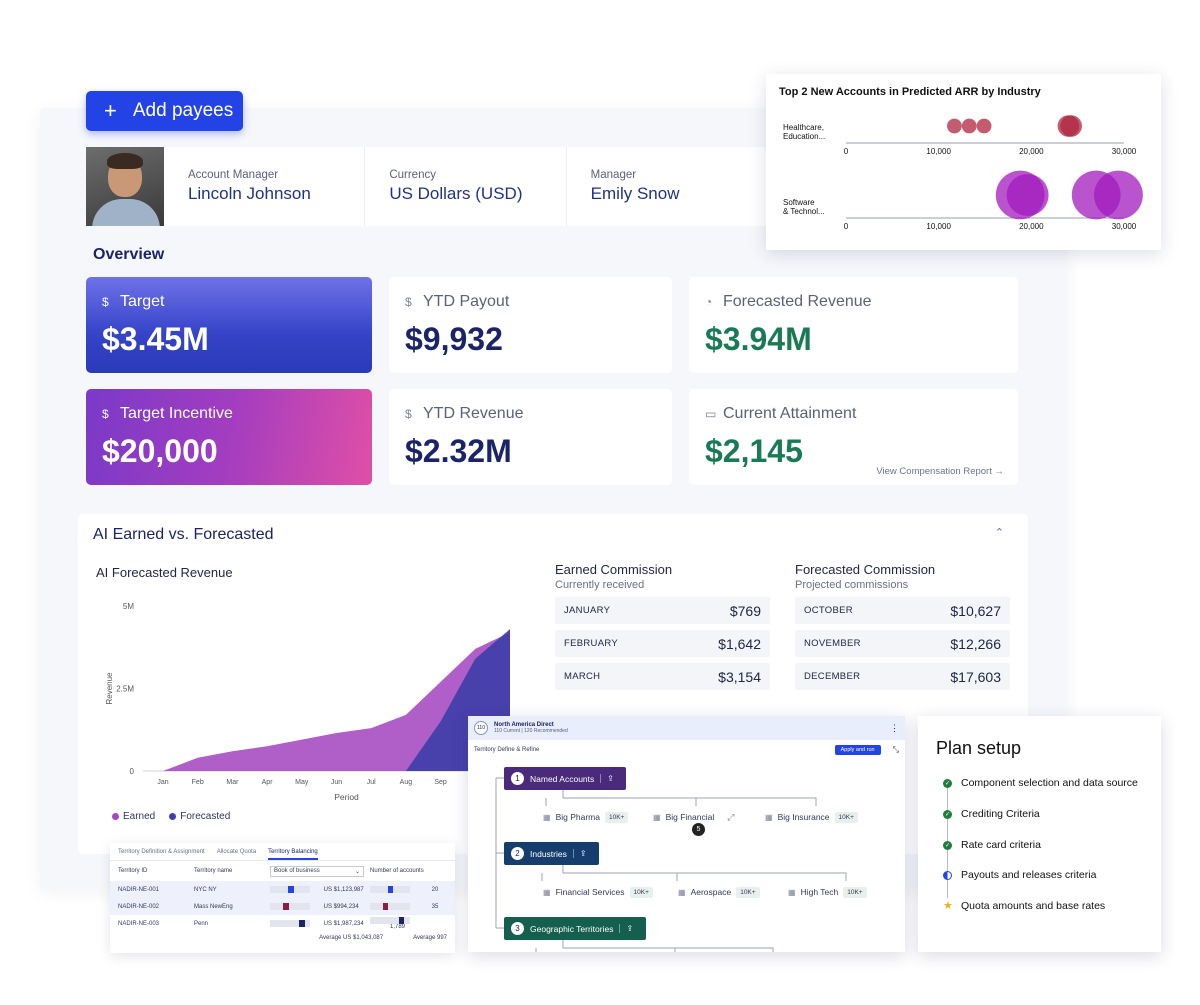  What do you see at coordinates (711, 892) in the screenshot?
I see `leaf-label: Aerospace` at bounding box center [711, 892].